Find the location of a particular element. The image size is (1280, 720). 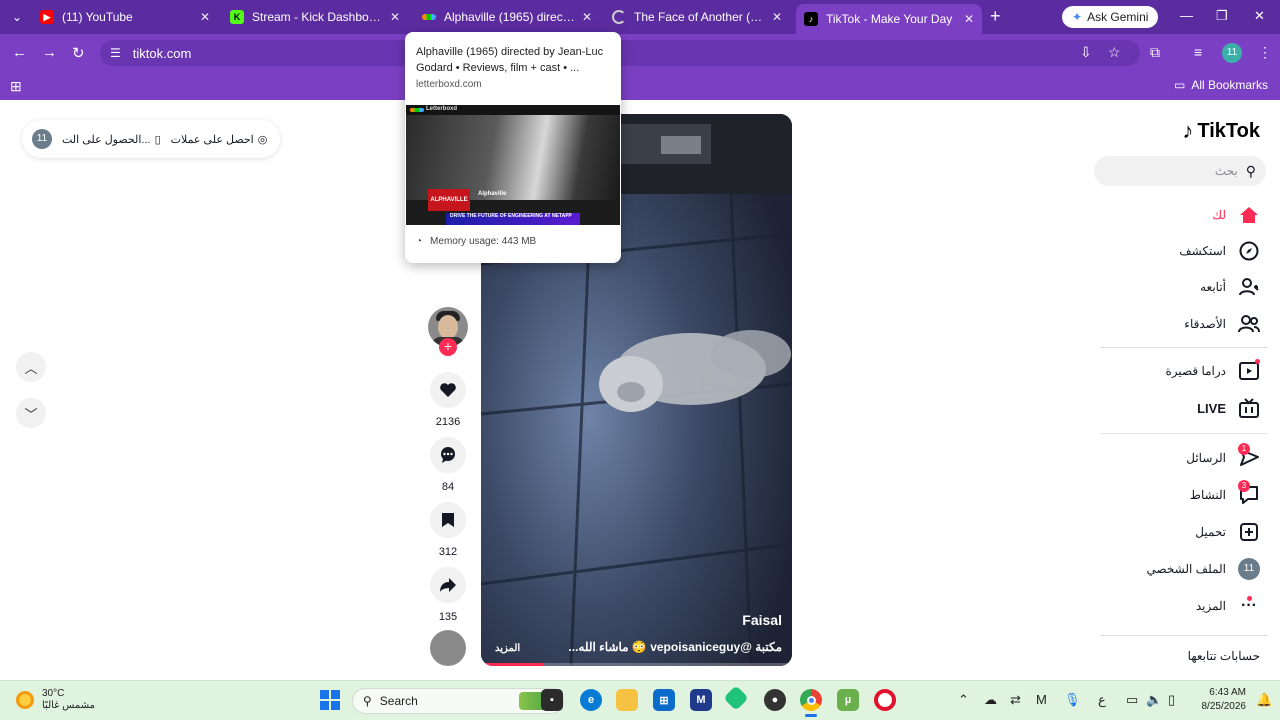

sidebar-item-messages: الرسائل 1 is located at coordinates (1223, 456).